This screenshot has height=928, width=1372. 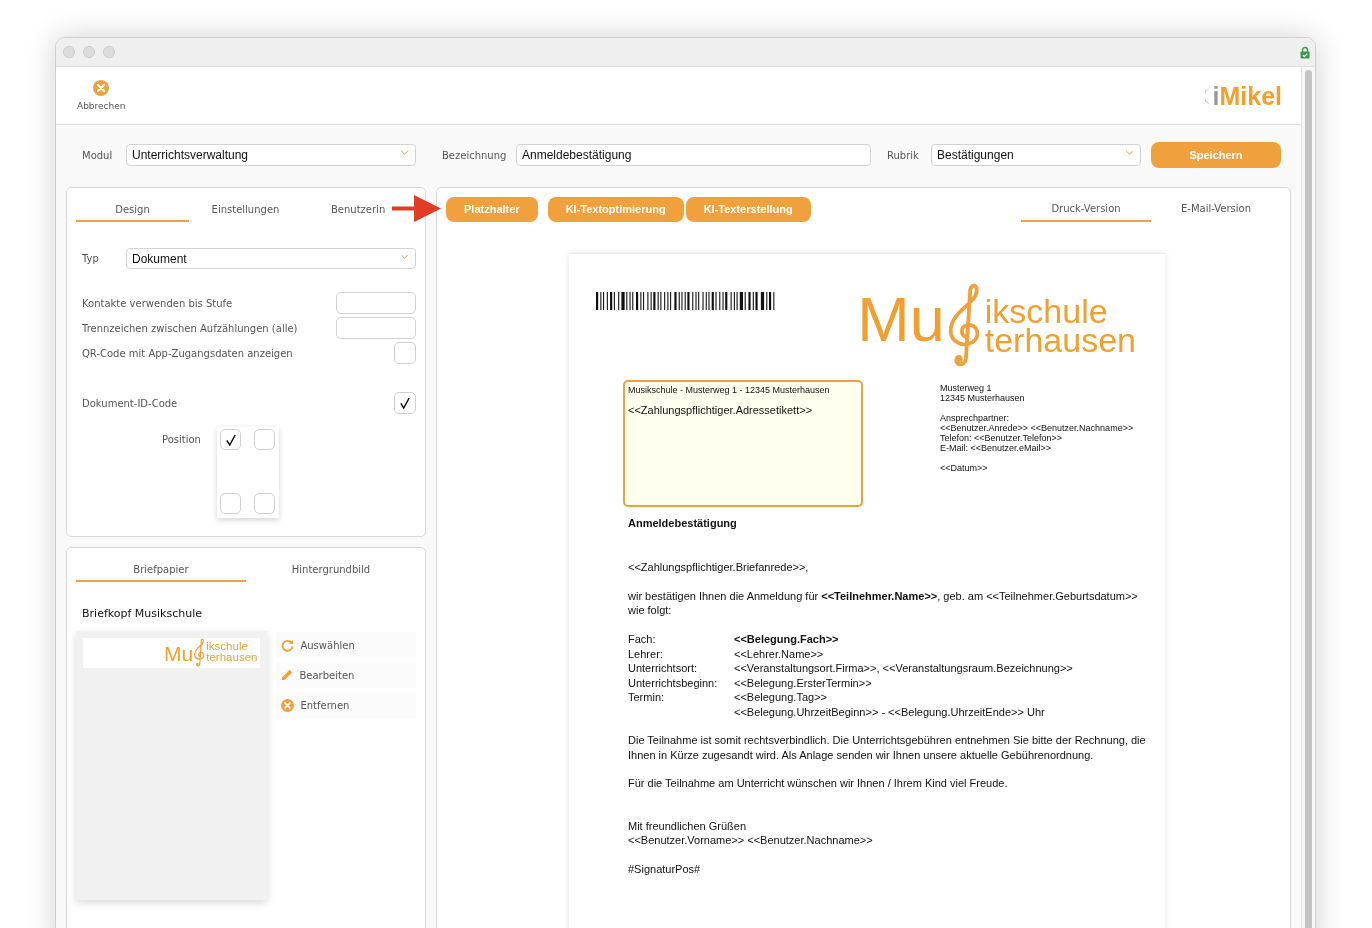 I want to click on pointer-arrow, so click(x=416, y=208).